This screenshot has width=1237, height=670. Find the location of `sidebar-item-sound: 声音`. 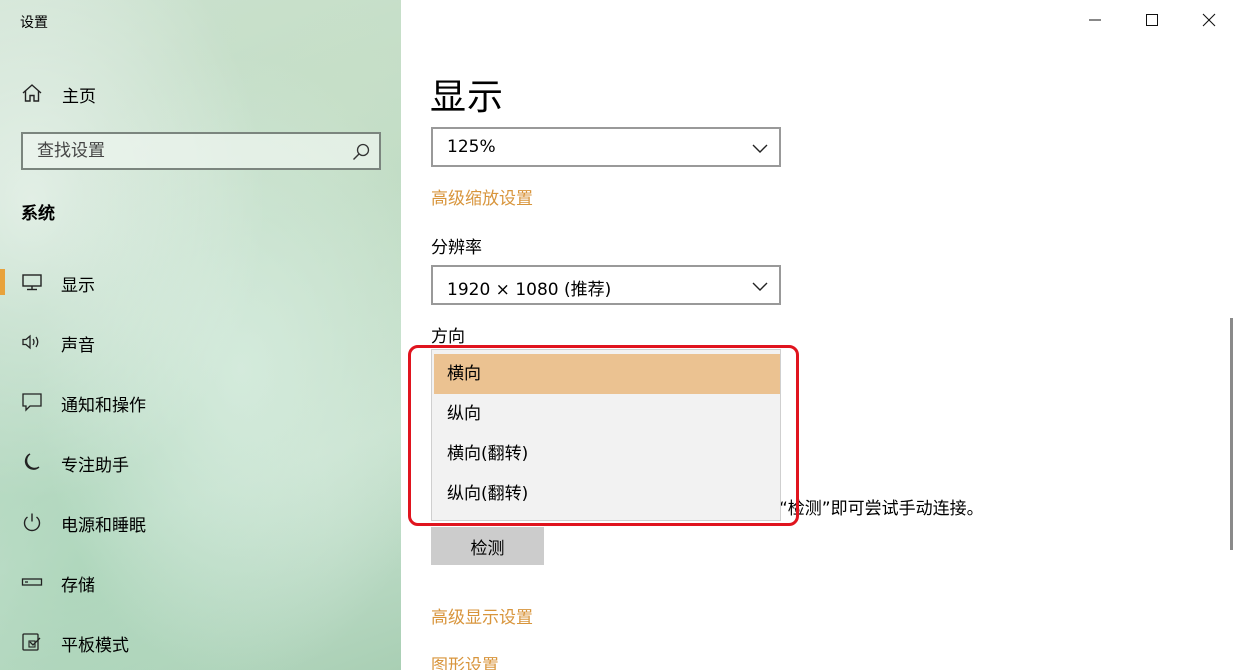

sidebar-item-sound: 声音 is located at coordinates (200, 342).